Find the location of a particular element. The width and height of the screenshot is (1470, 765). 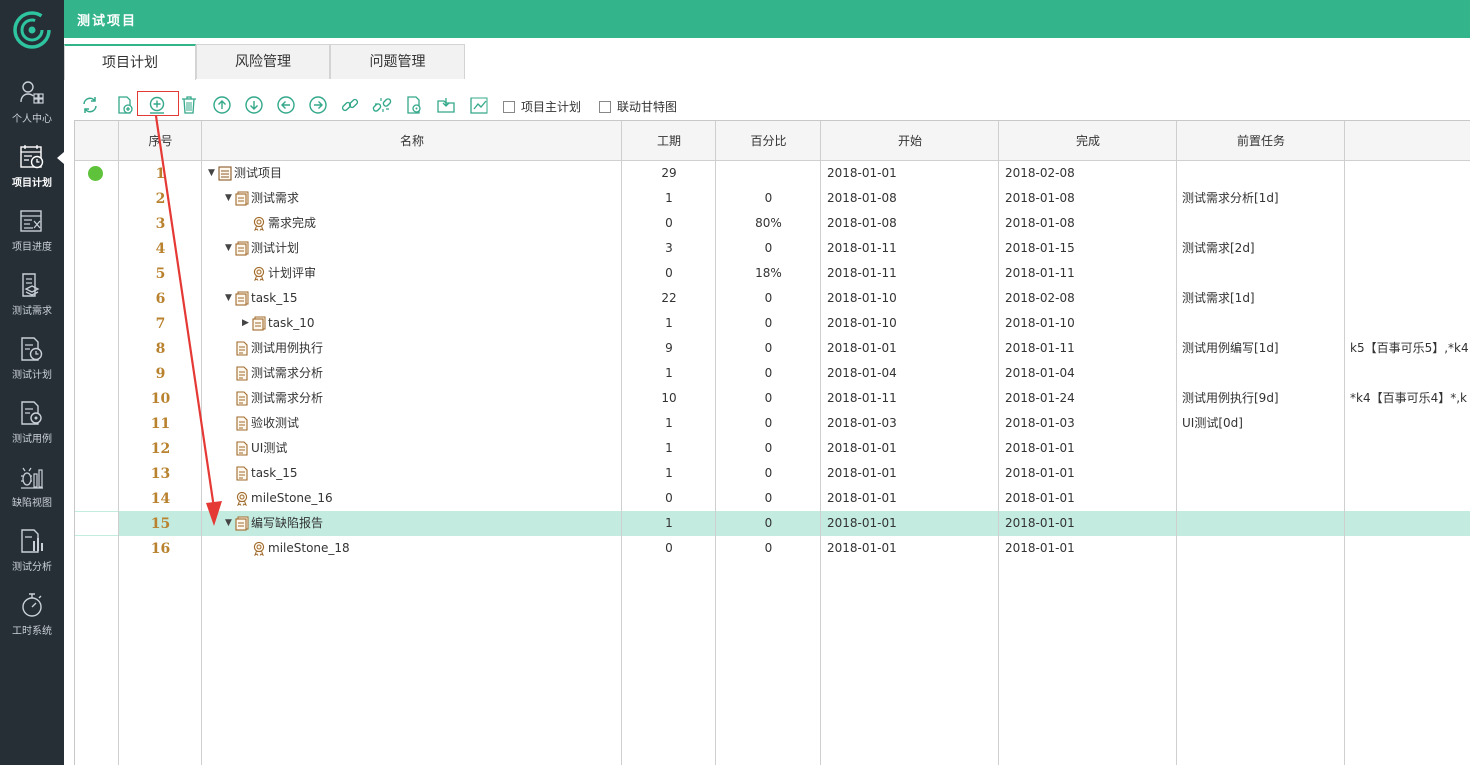

task-name: 验收测试 is located at coordinates (275, 423).